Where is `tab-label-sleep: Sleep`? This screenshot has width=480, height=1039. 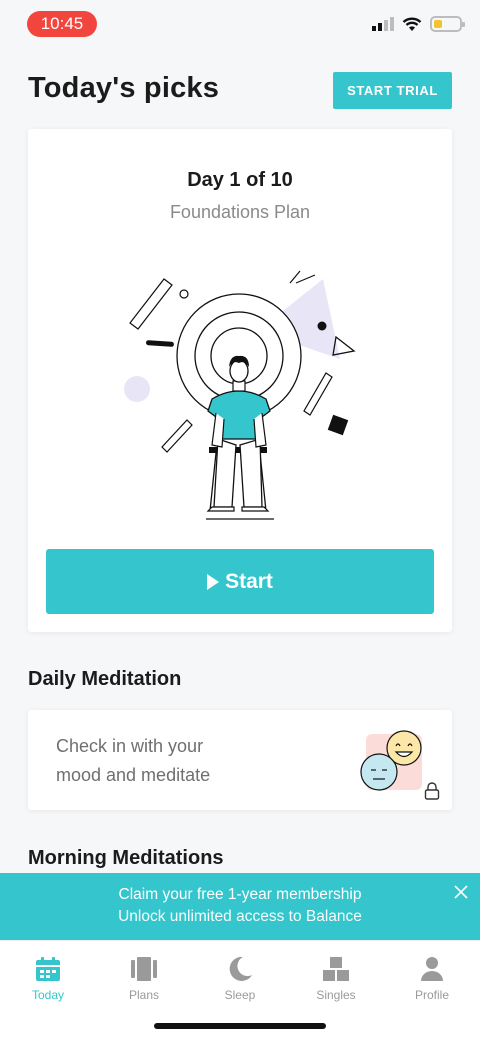
tab-label-sleep: Sleep is located at coordinates (240, 995).